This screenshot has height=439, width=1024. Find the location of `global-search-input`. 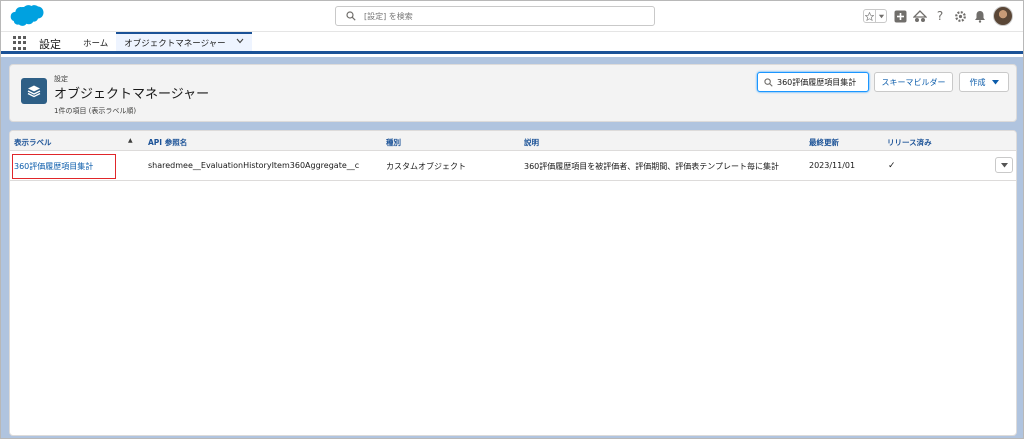

global-search-input is located at coordinates (504, 16).